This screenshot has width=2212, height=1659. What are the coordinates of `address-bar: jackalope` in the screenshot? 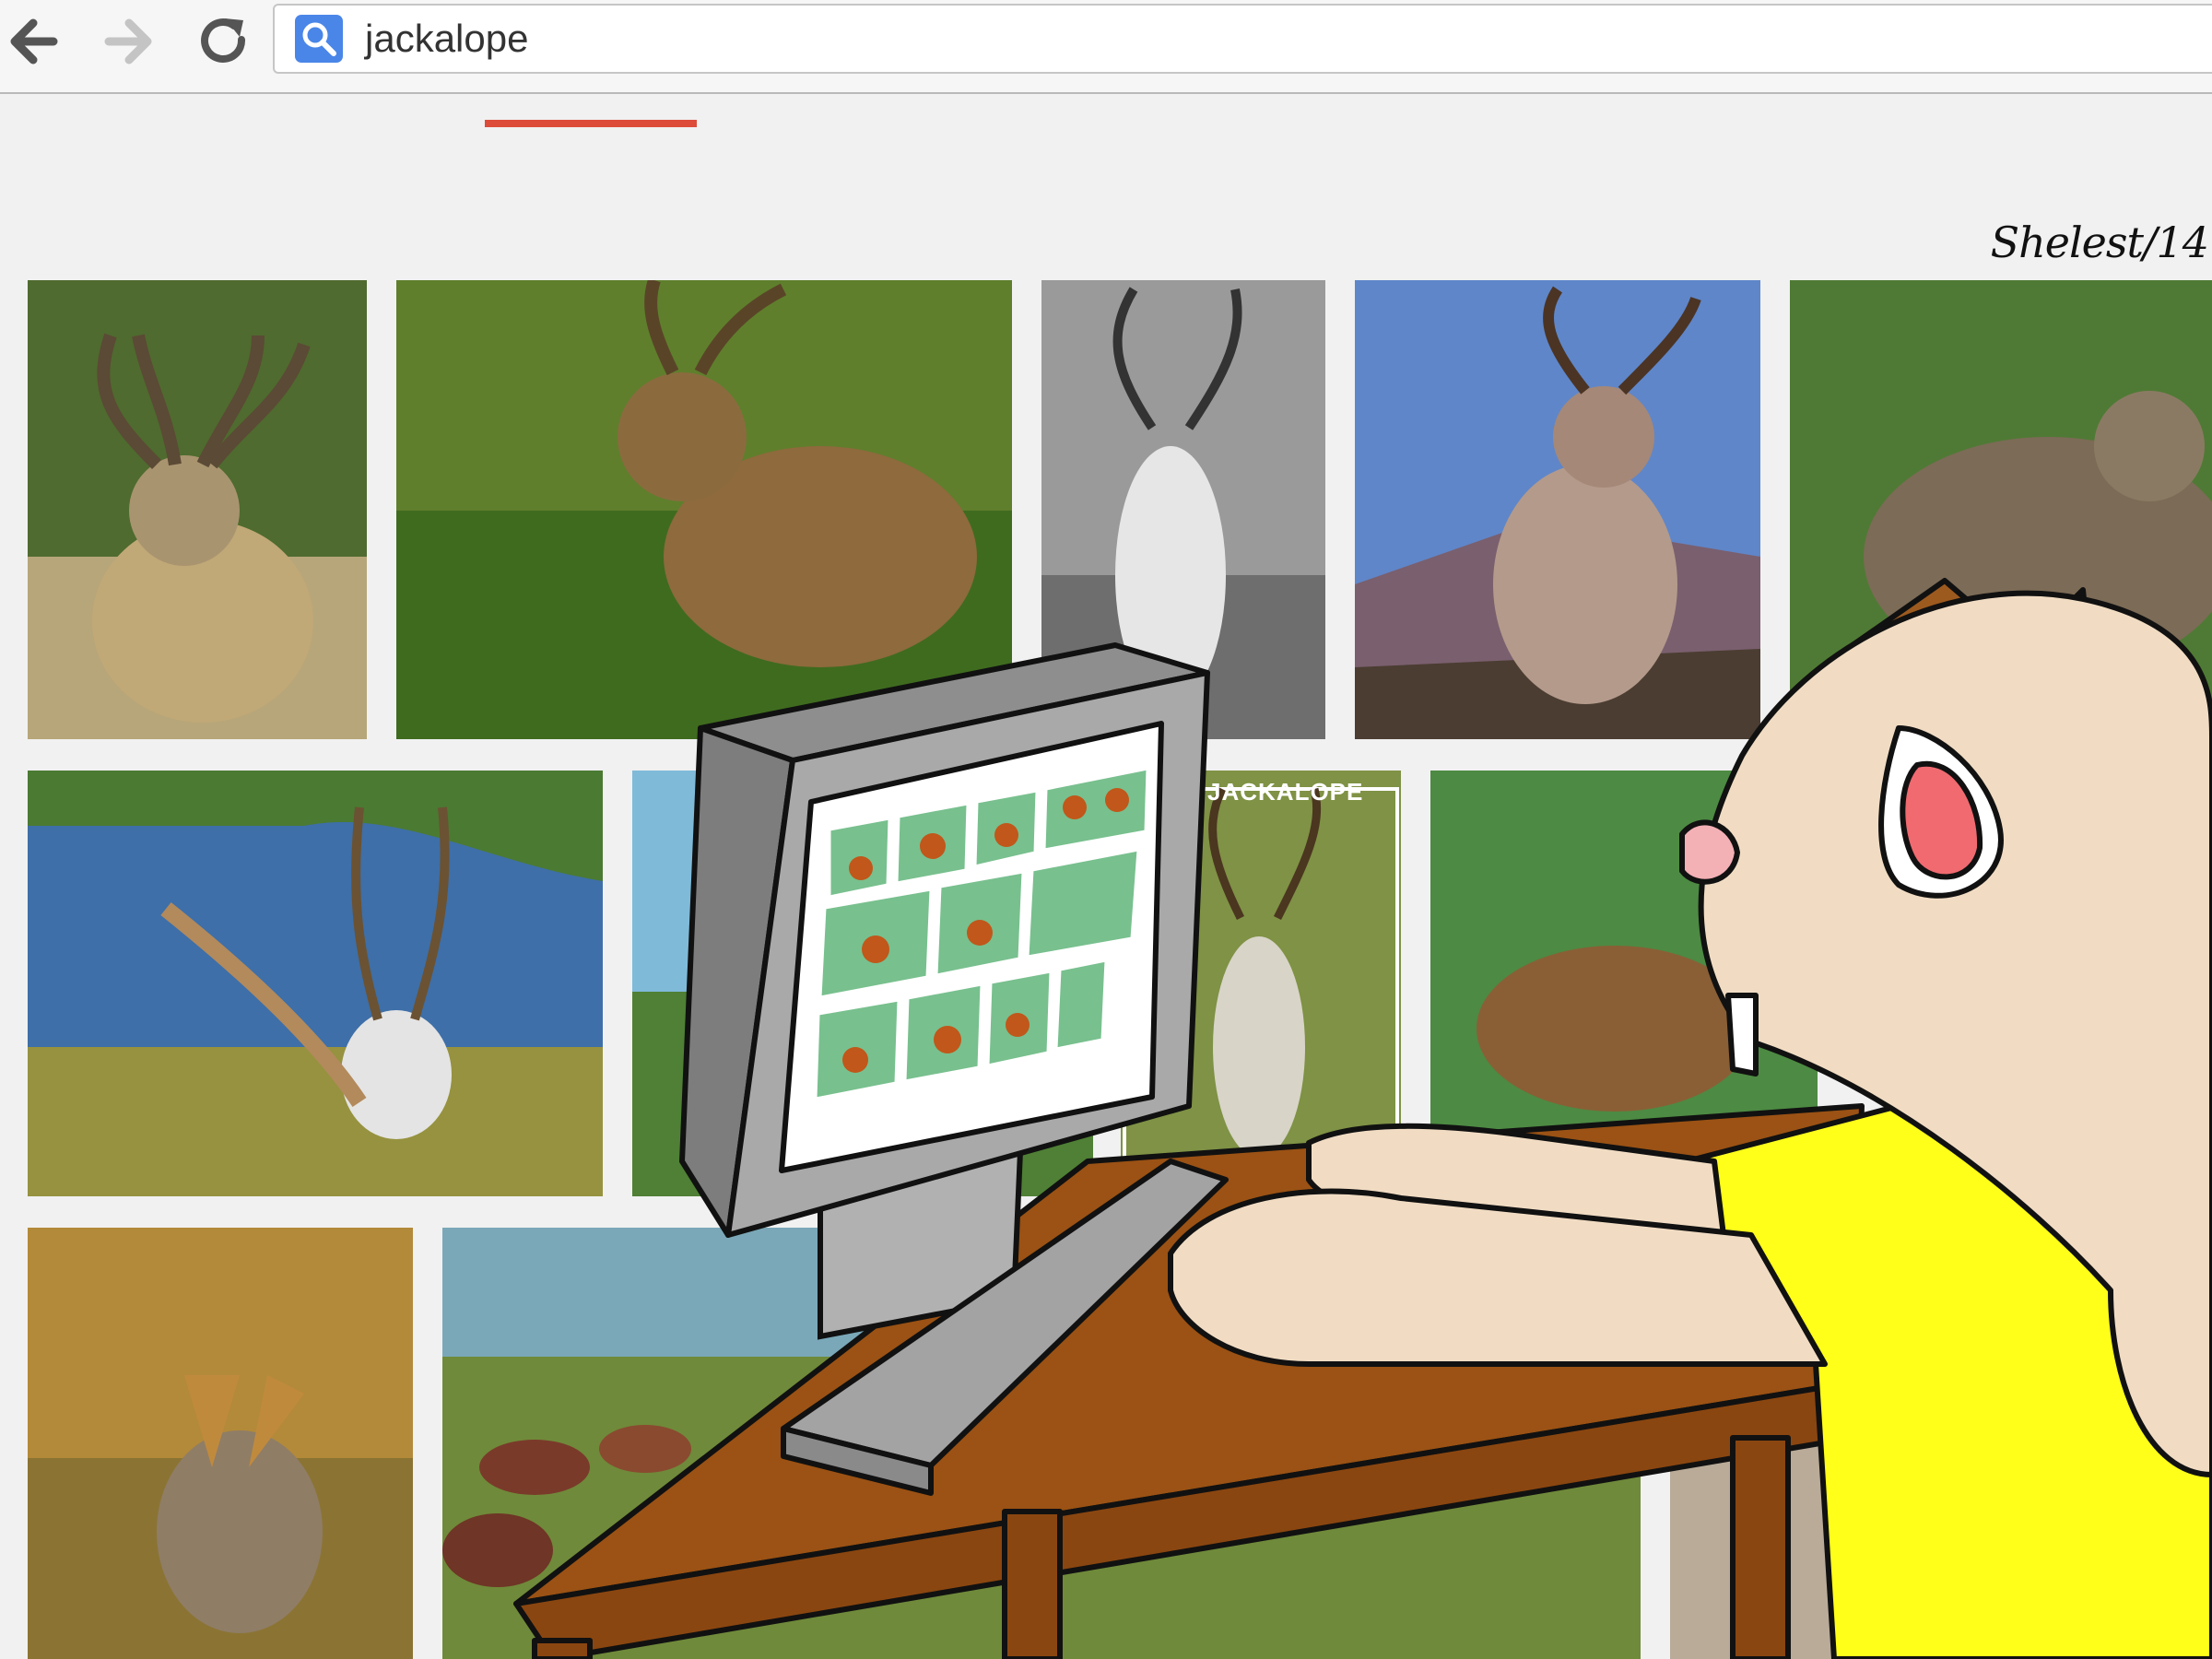 It's located at (1242, 39).